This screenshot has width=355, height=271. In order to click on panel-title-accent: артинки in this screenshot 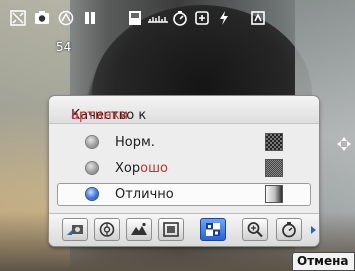, I will do `click(100, 115)`.